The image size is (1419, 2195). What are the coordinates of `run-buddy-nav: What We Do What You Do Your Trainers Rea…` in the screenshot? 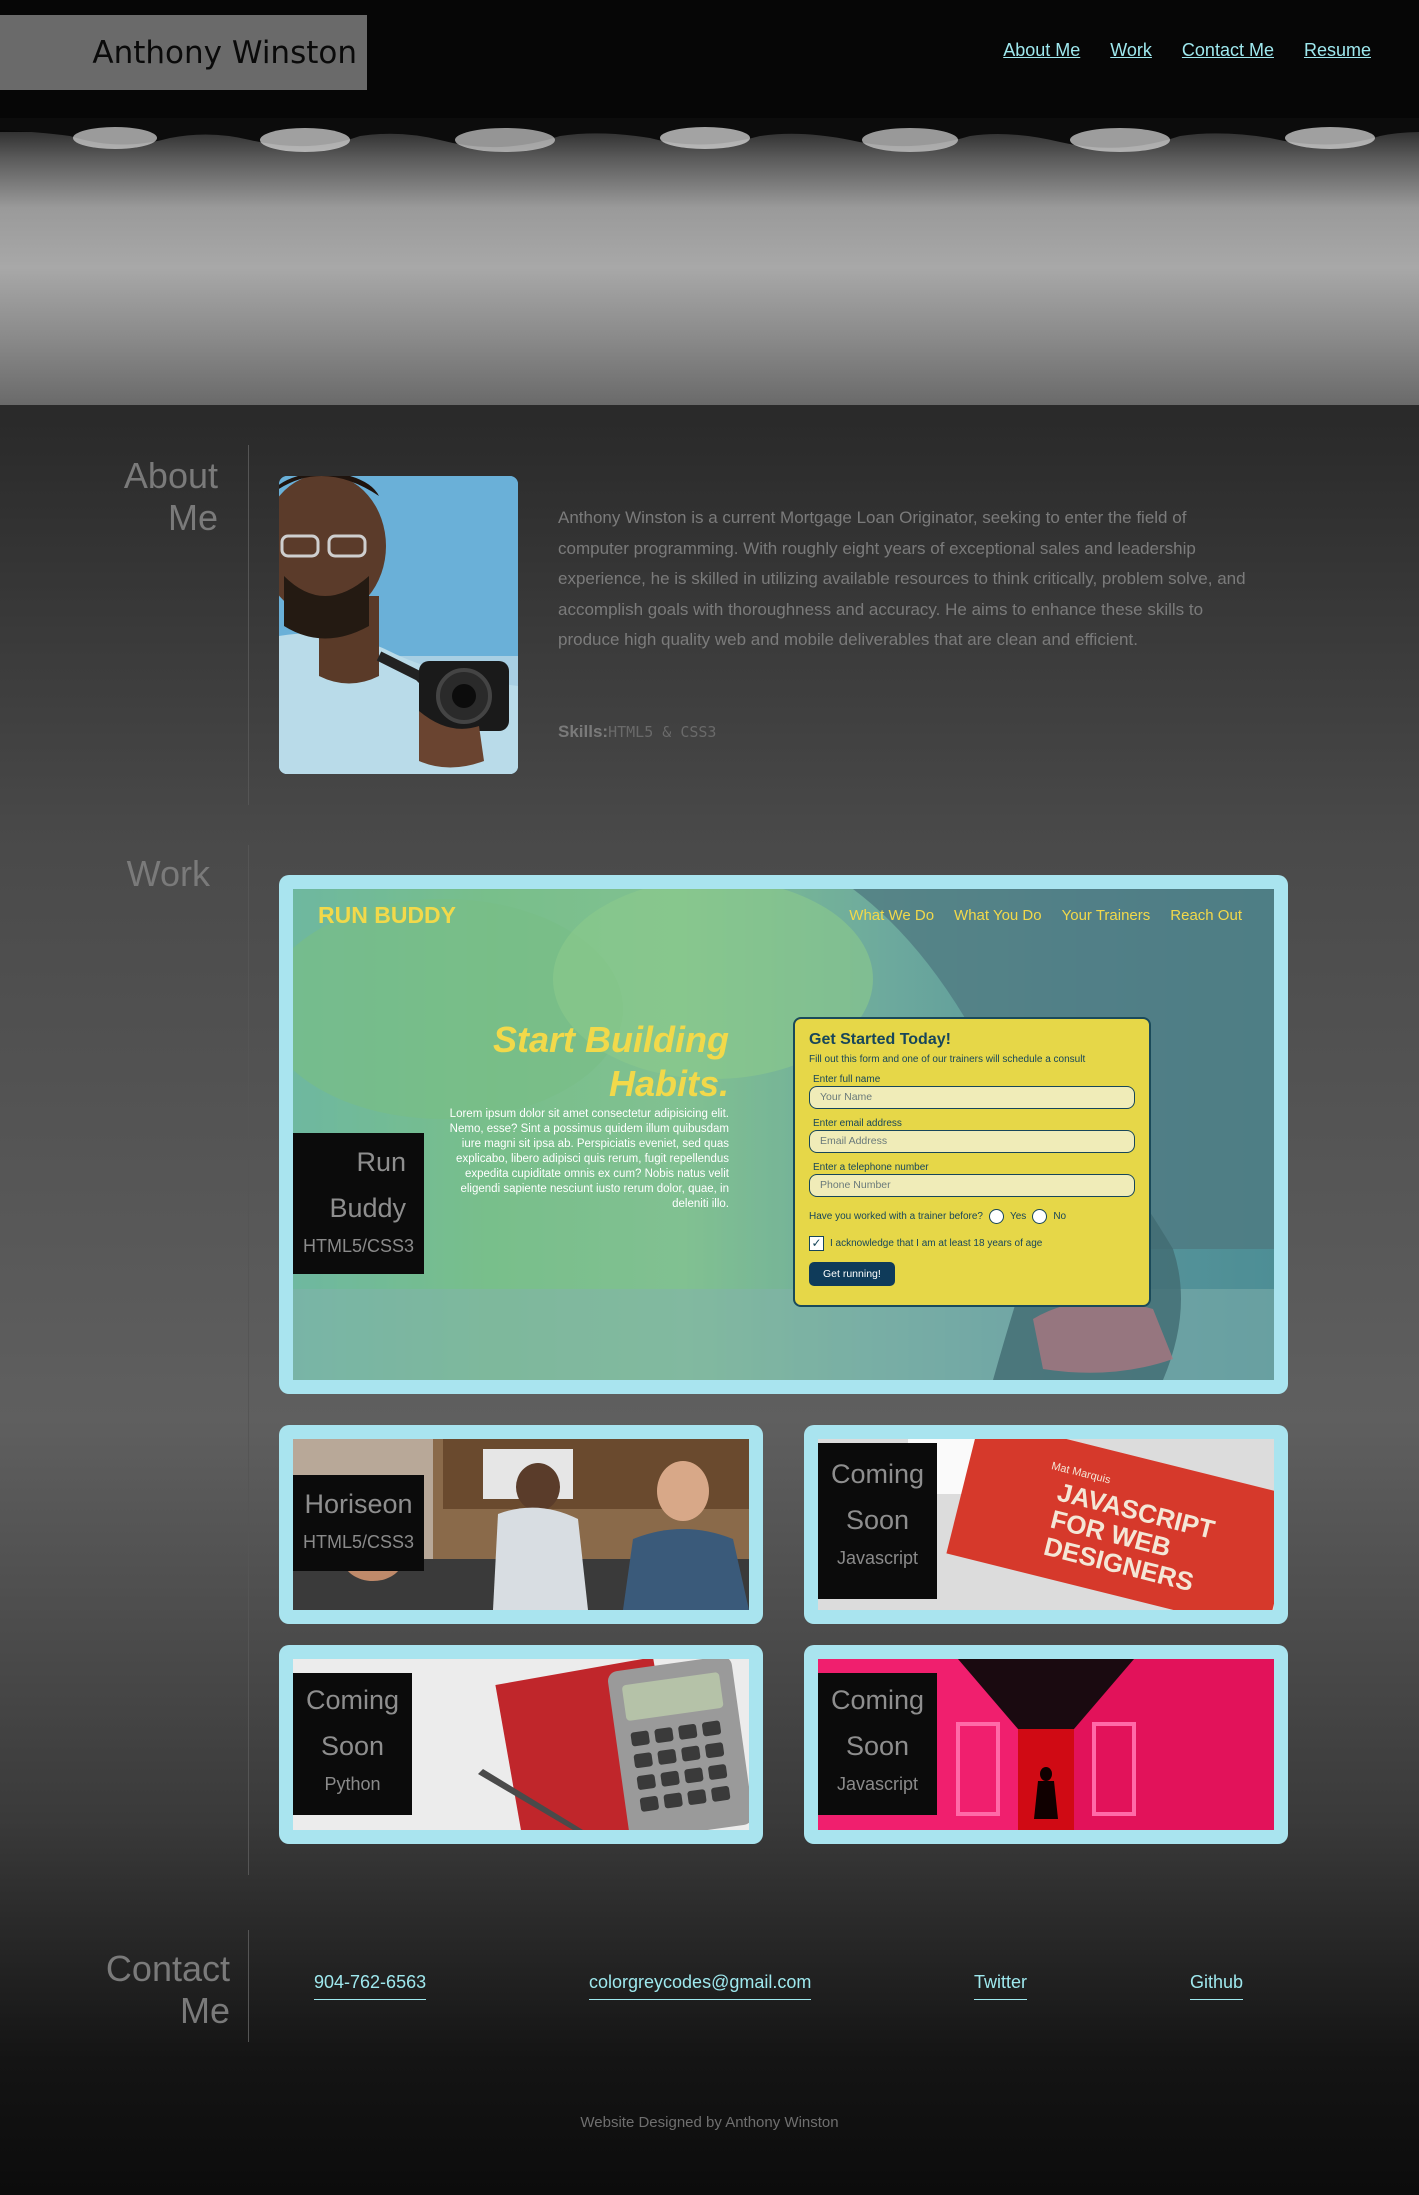 It's located at (1045, 915).